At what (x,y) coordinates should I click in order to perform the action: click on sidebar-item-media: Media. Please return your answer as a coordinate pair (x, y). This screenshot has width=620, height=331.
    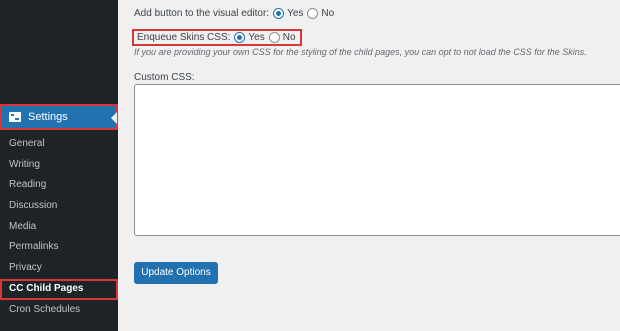
    Looking at the image, I should click on (59, 227).